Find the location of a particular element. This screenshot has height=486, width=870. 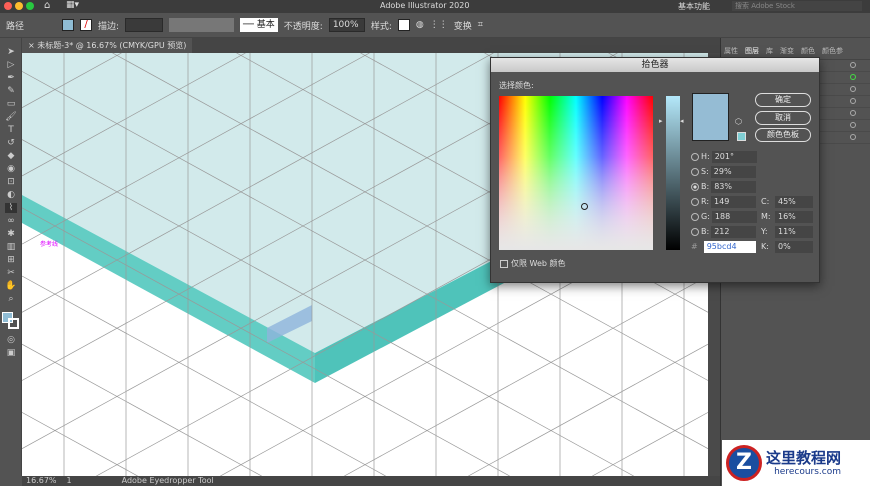

cyan-label: C: is located at coordinates (765, 201).